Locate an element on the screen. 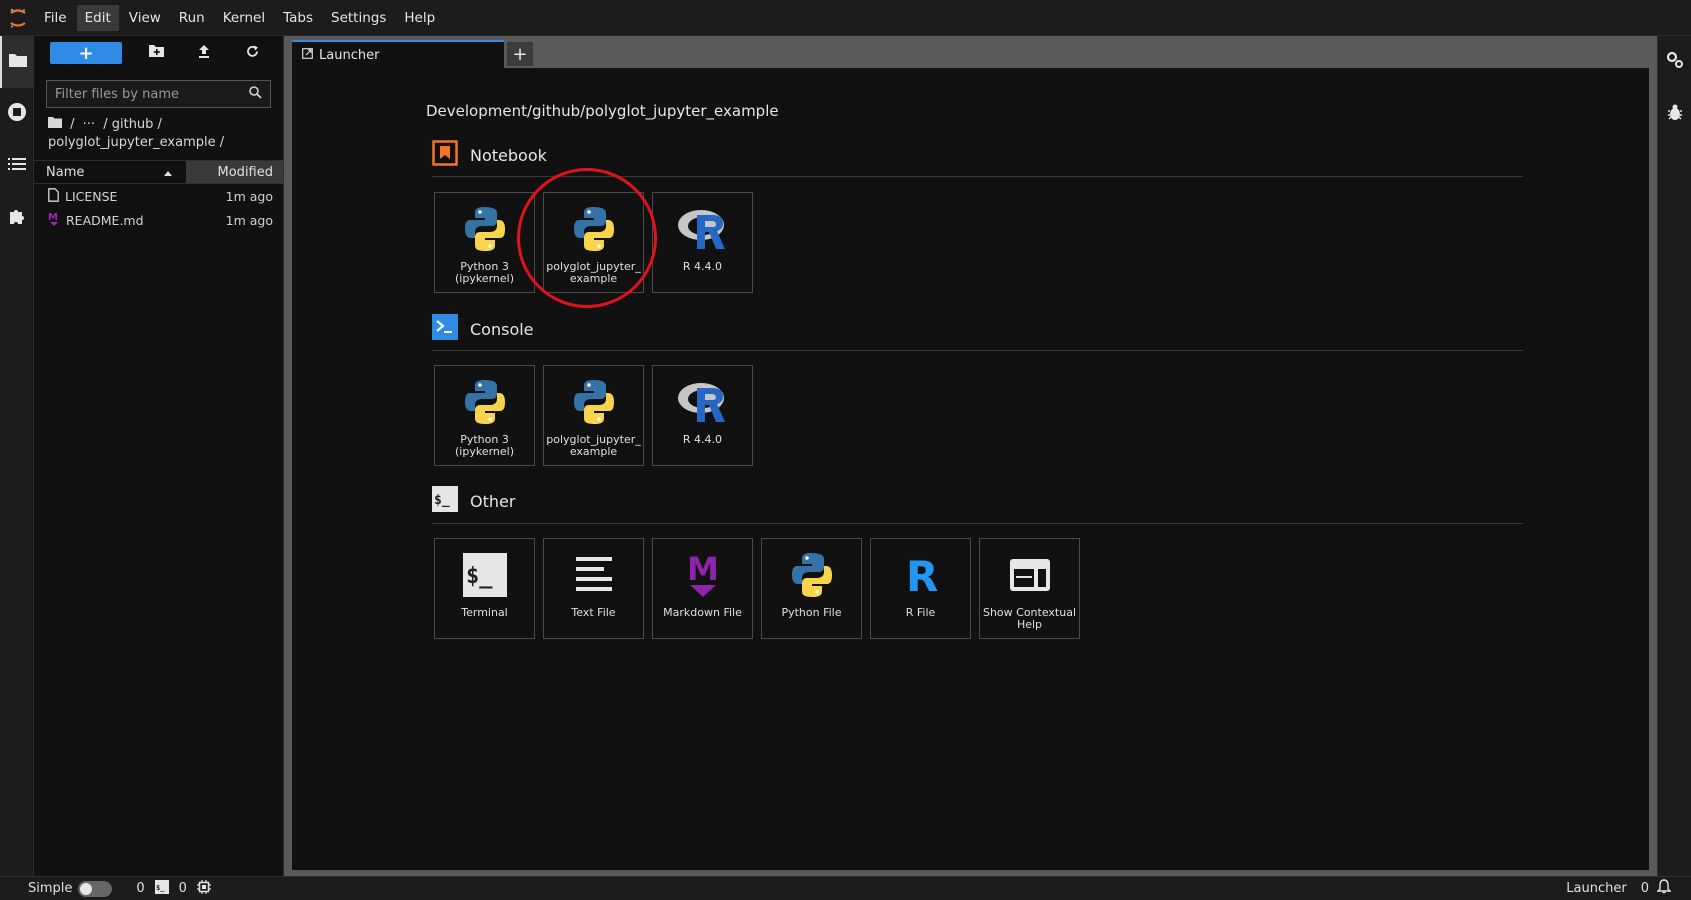  current-activity-label: Launcher is located at coordinates (1596, 888).